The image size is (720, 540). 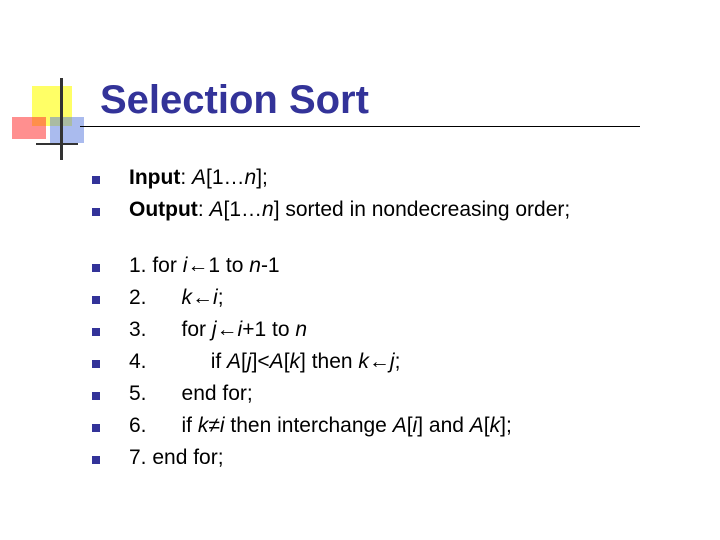 I want to click on code-text: ] and, so click(x=443, y=425).